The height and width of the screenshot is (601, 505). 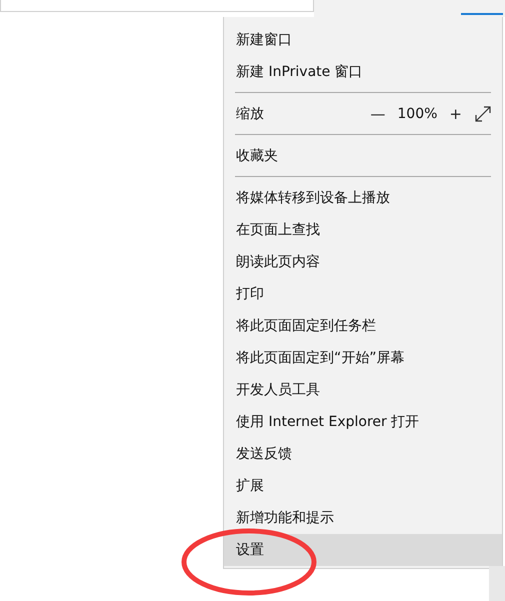 I want to click on menu-item: 收藏夹, so click(x=363, y=156).